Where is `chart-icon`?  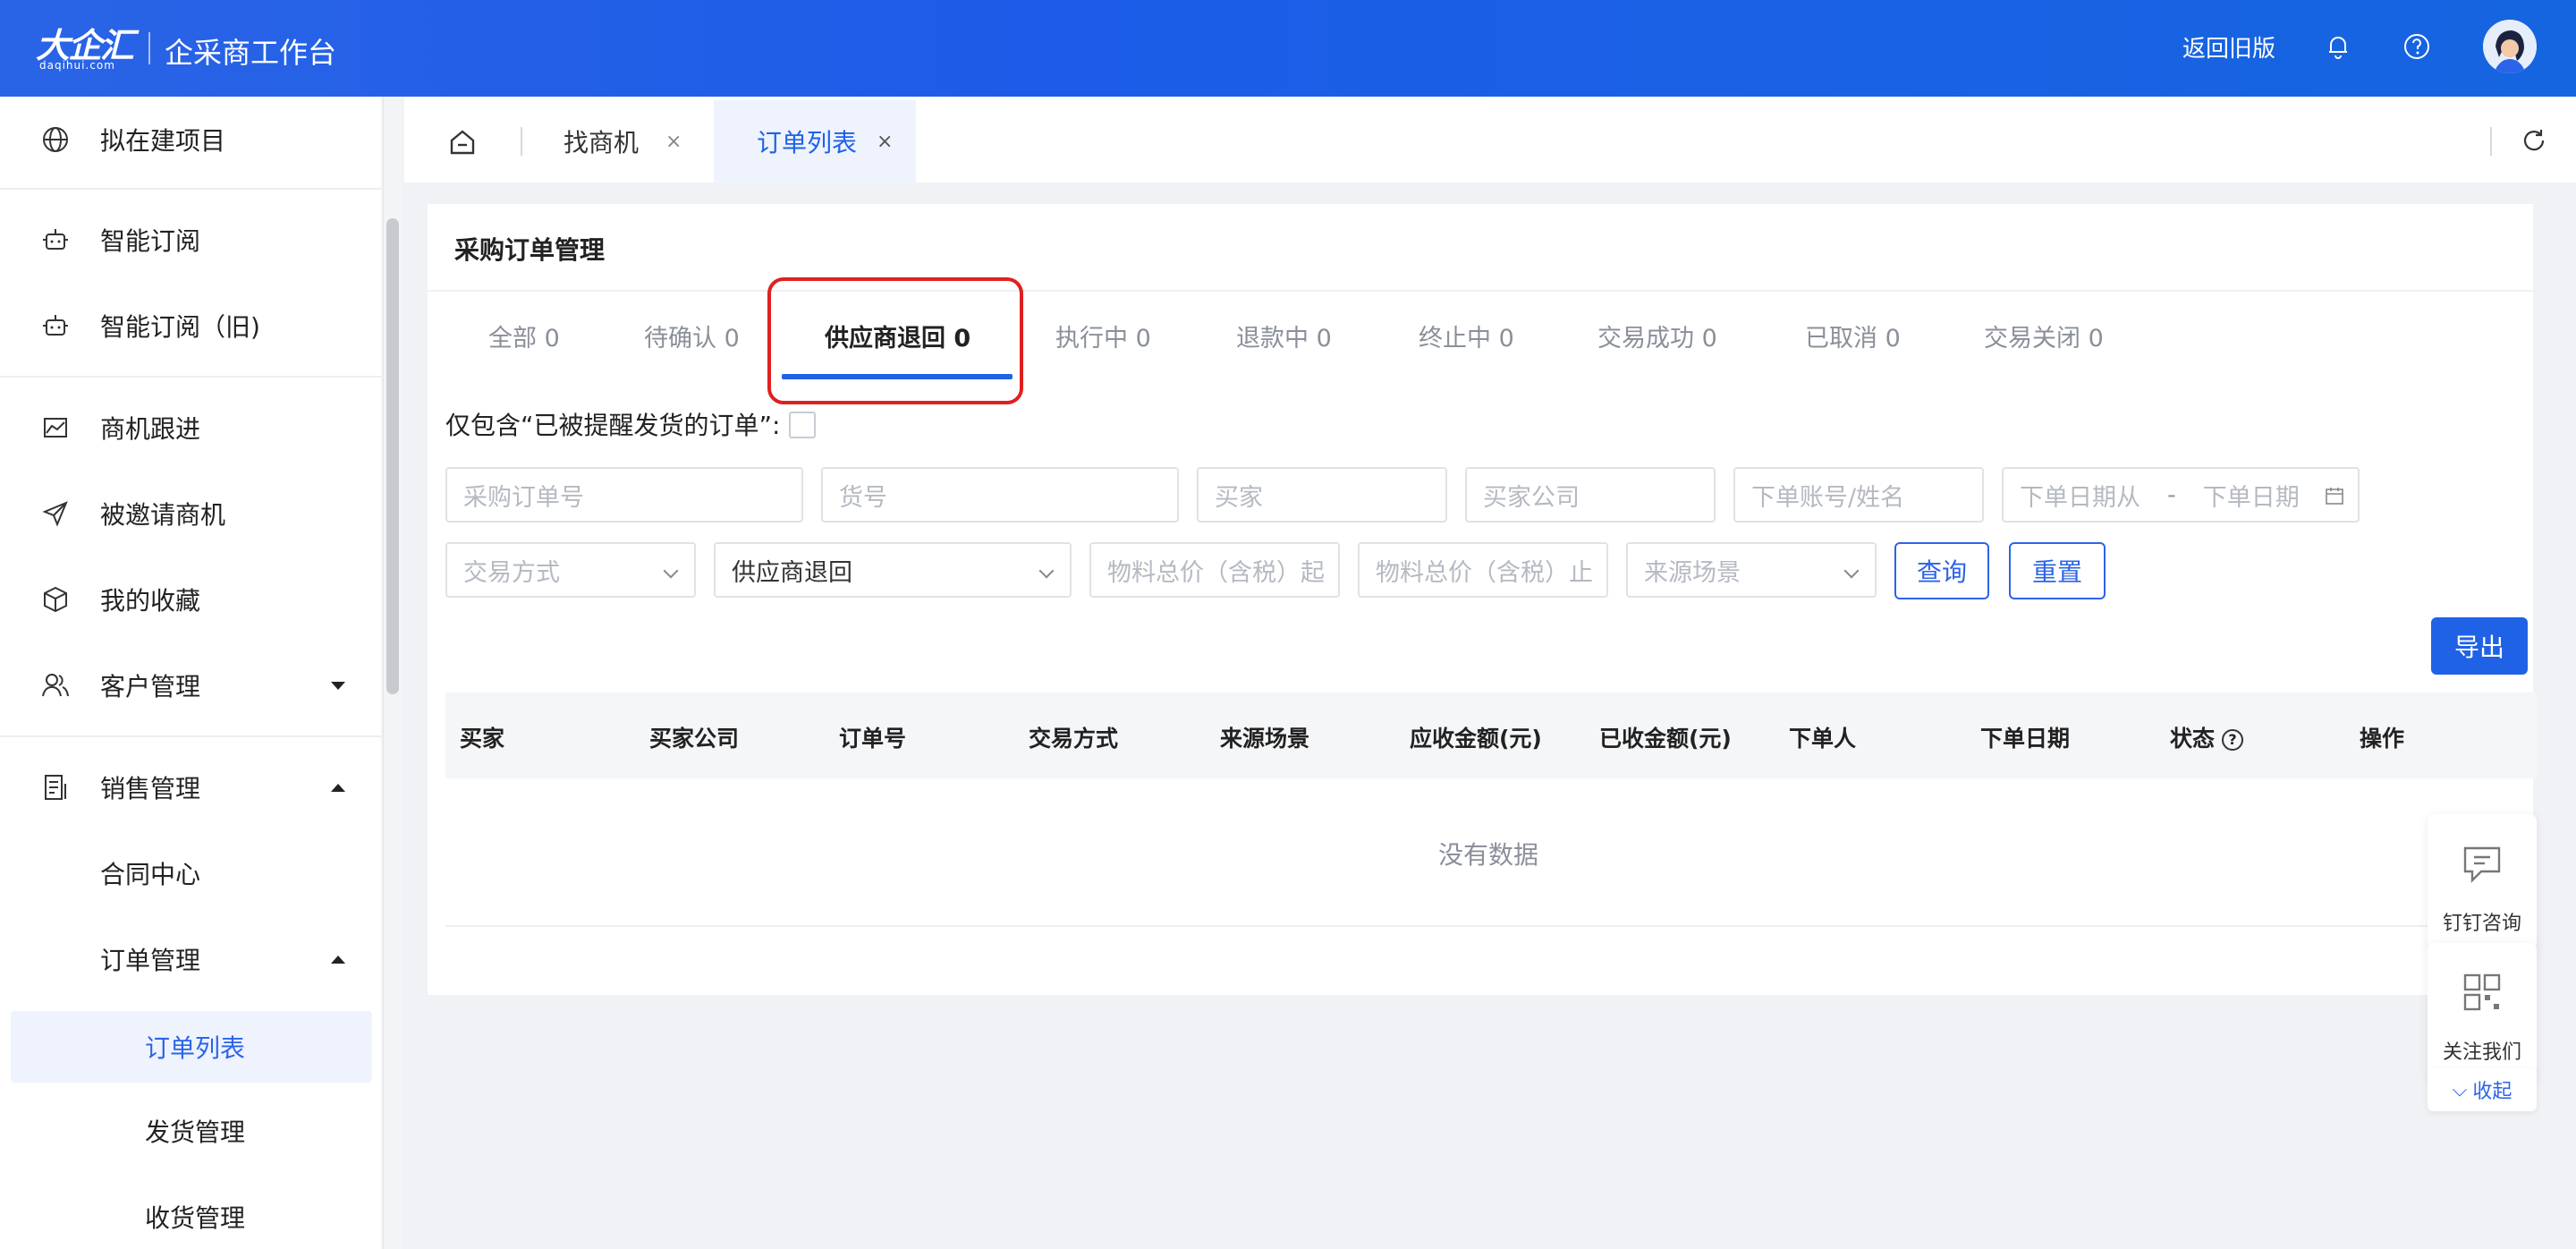 chart-icon is located at coordinates (55, 428).